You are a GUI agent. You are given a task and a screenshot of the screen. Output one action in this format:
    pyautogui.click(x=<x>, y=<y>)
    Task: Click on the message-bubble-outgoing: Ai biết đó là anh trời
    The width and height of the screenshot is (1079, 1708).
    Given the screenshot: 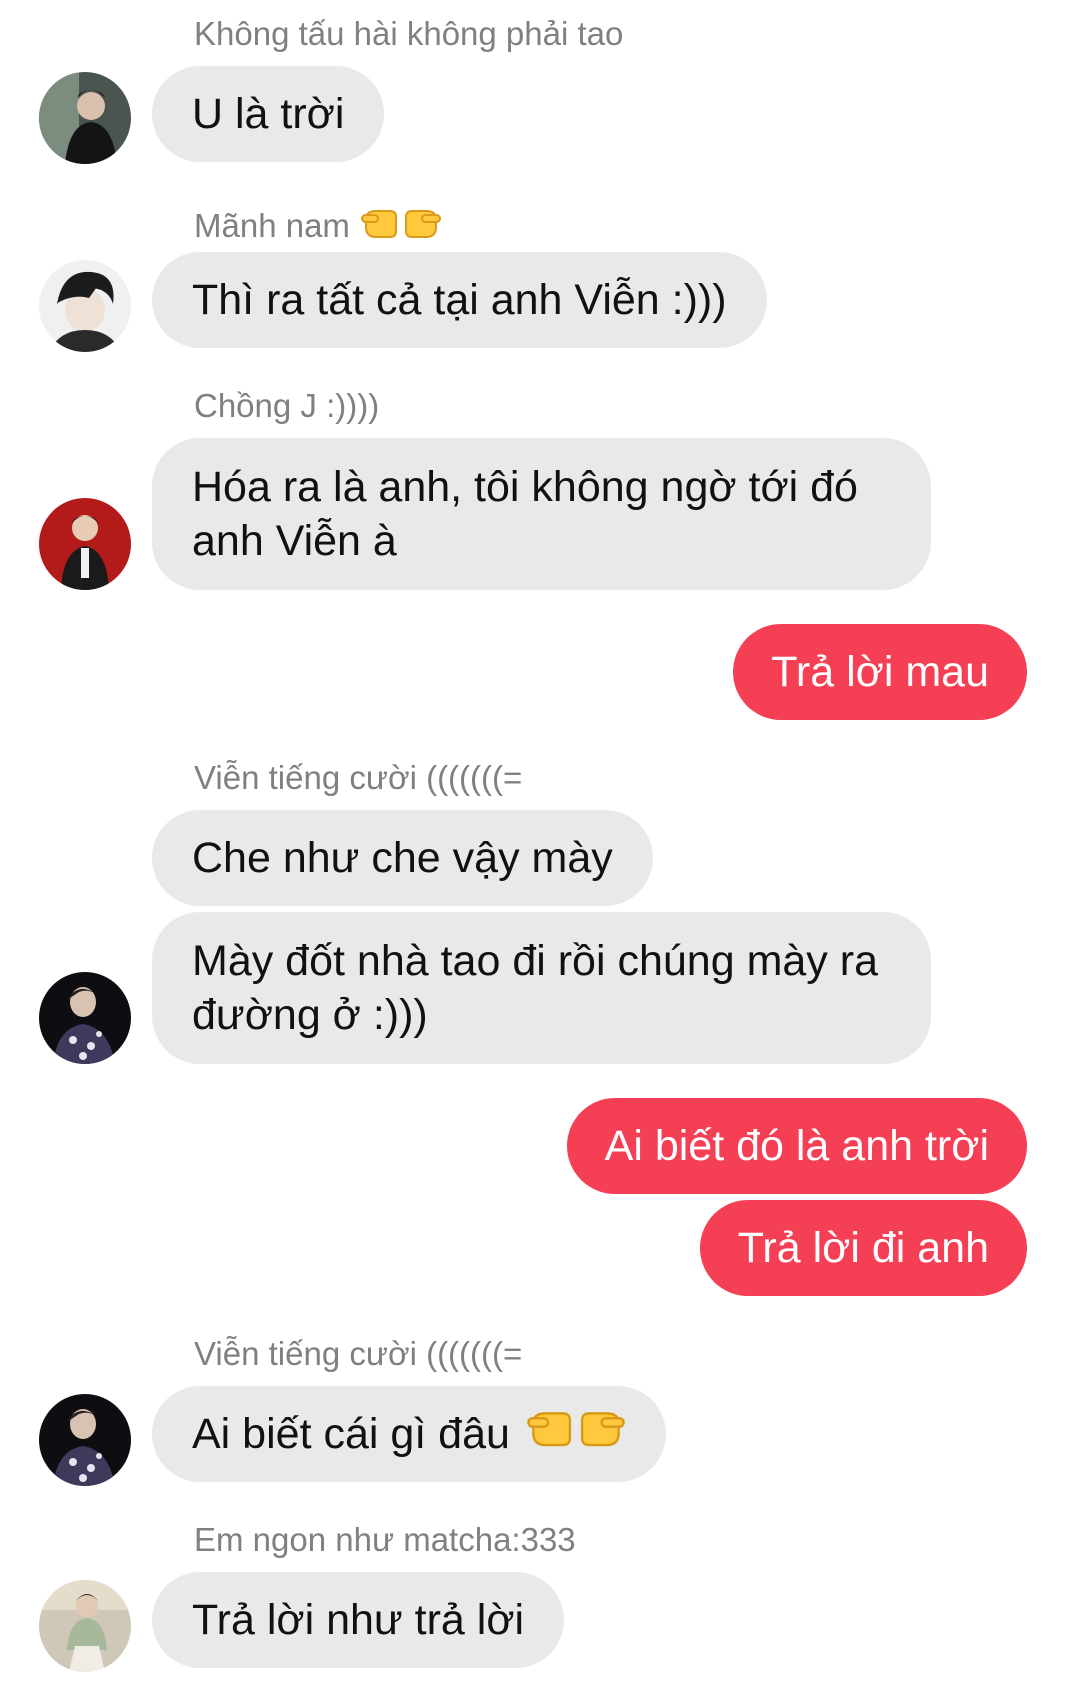 What is the action you would take?
    pyautogui.click(x=796, y=1146)
    